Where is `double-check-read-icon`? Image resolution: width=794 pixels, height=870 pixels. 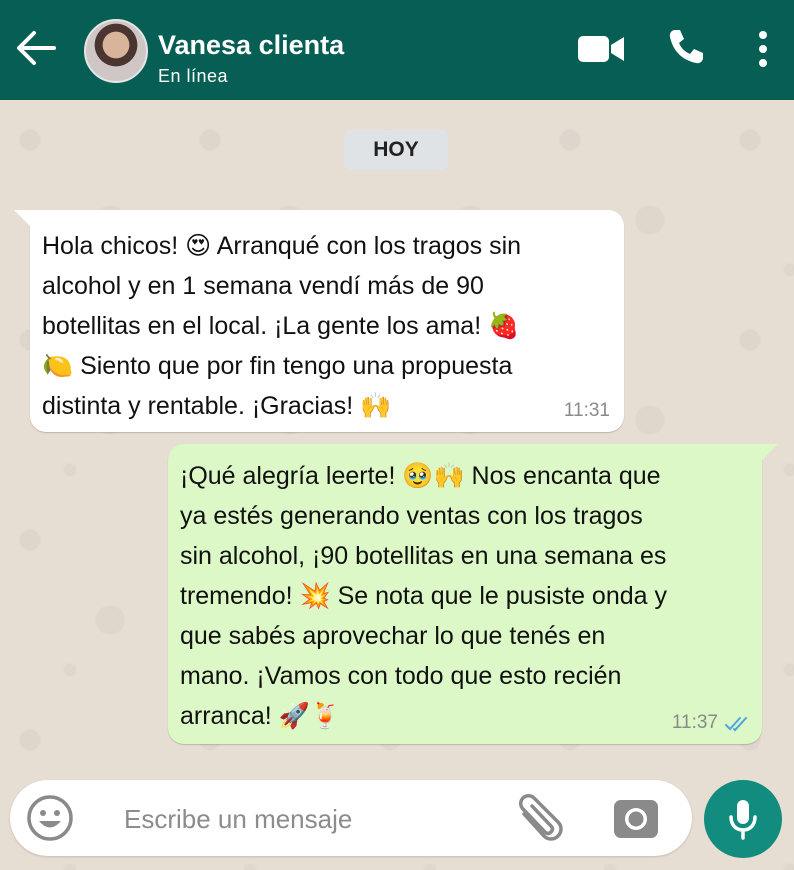 double-check-read-icon is located at coordinates (736, 724).